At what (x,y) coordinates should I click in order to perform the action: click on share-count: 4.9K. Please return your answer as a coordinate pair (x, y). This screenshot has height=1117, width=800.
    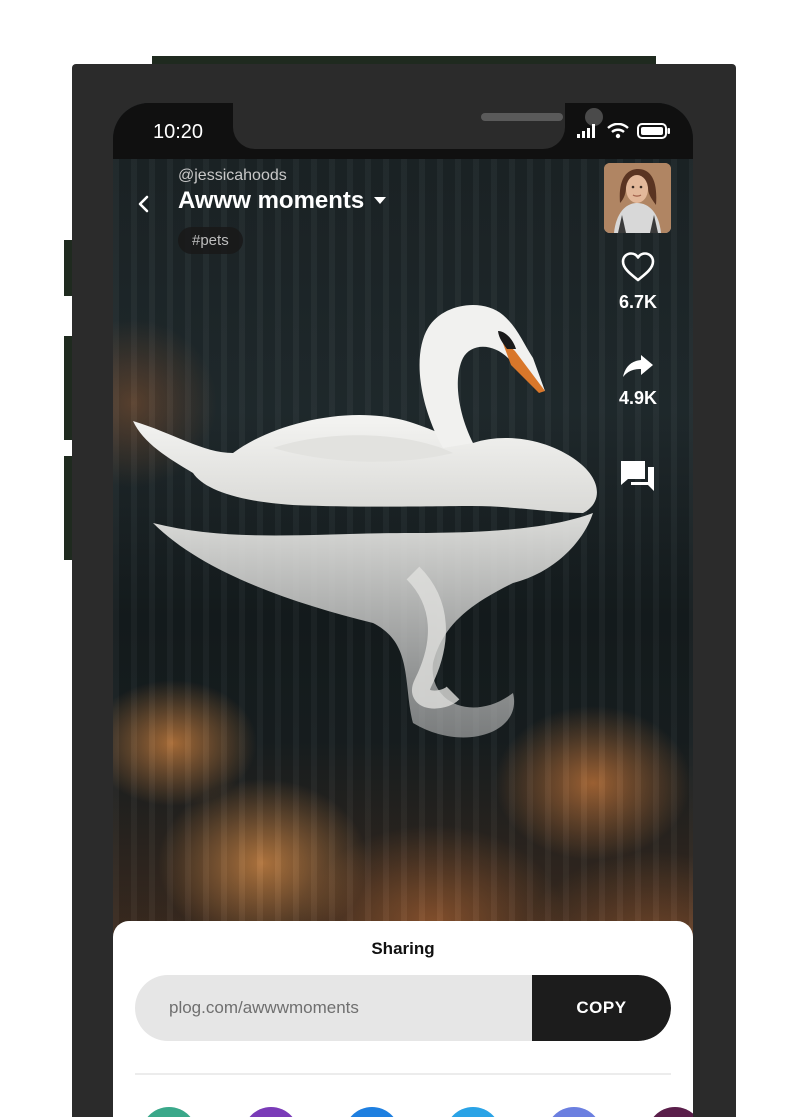
    Looking at the image, I should click on (638, 398).